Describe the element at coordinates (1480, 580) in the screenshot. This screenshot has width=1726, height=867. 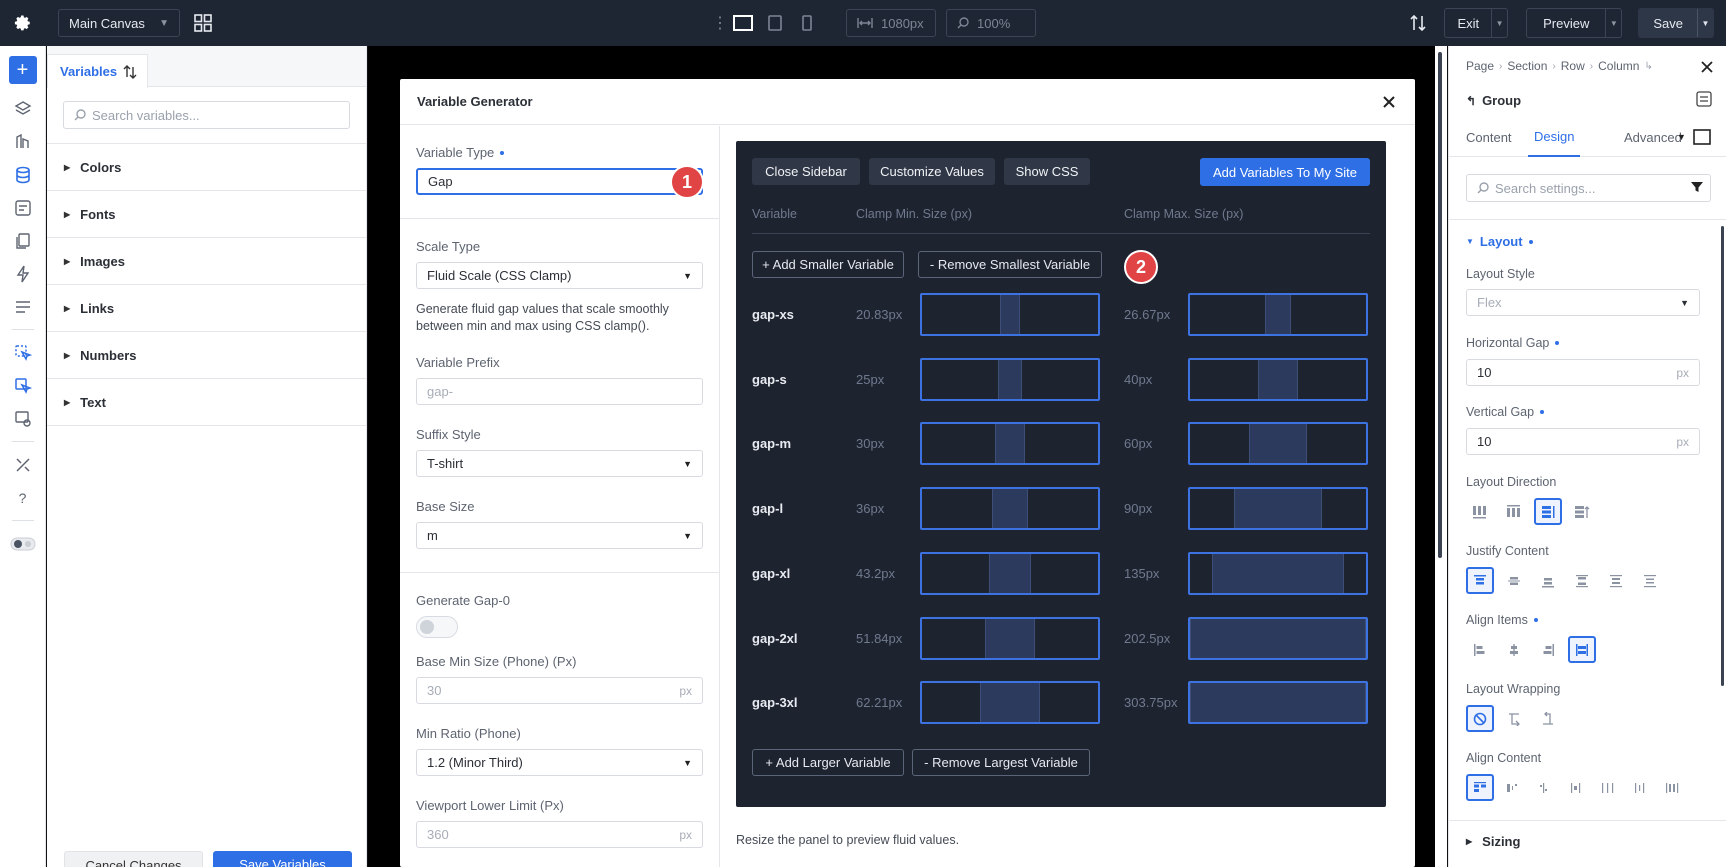
I see `justify-start-icon` at that location.